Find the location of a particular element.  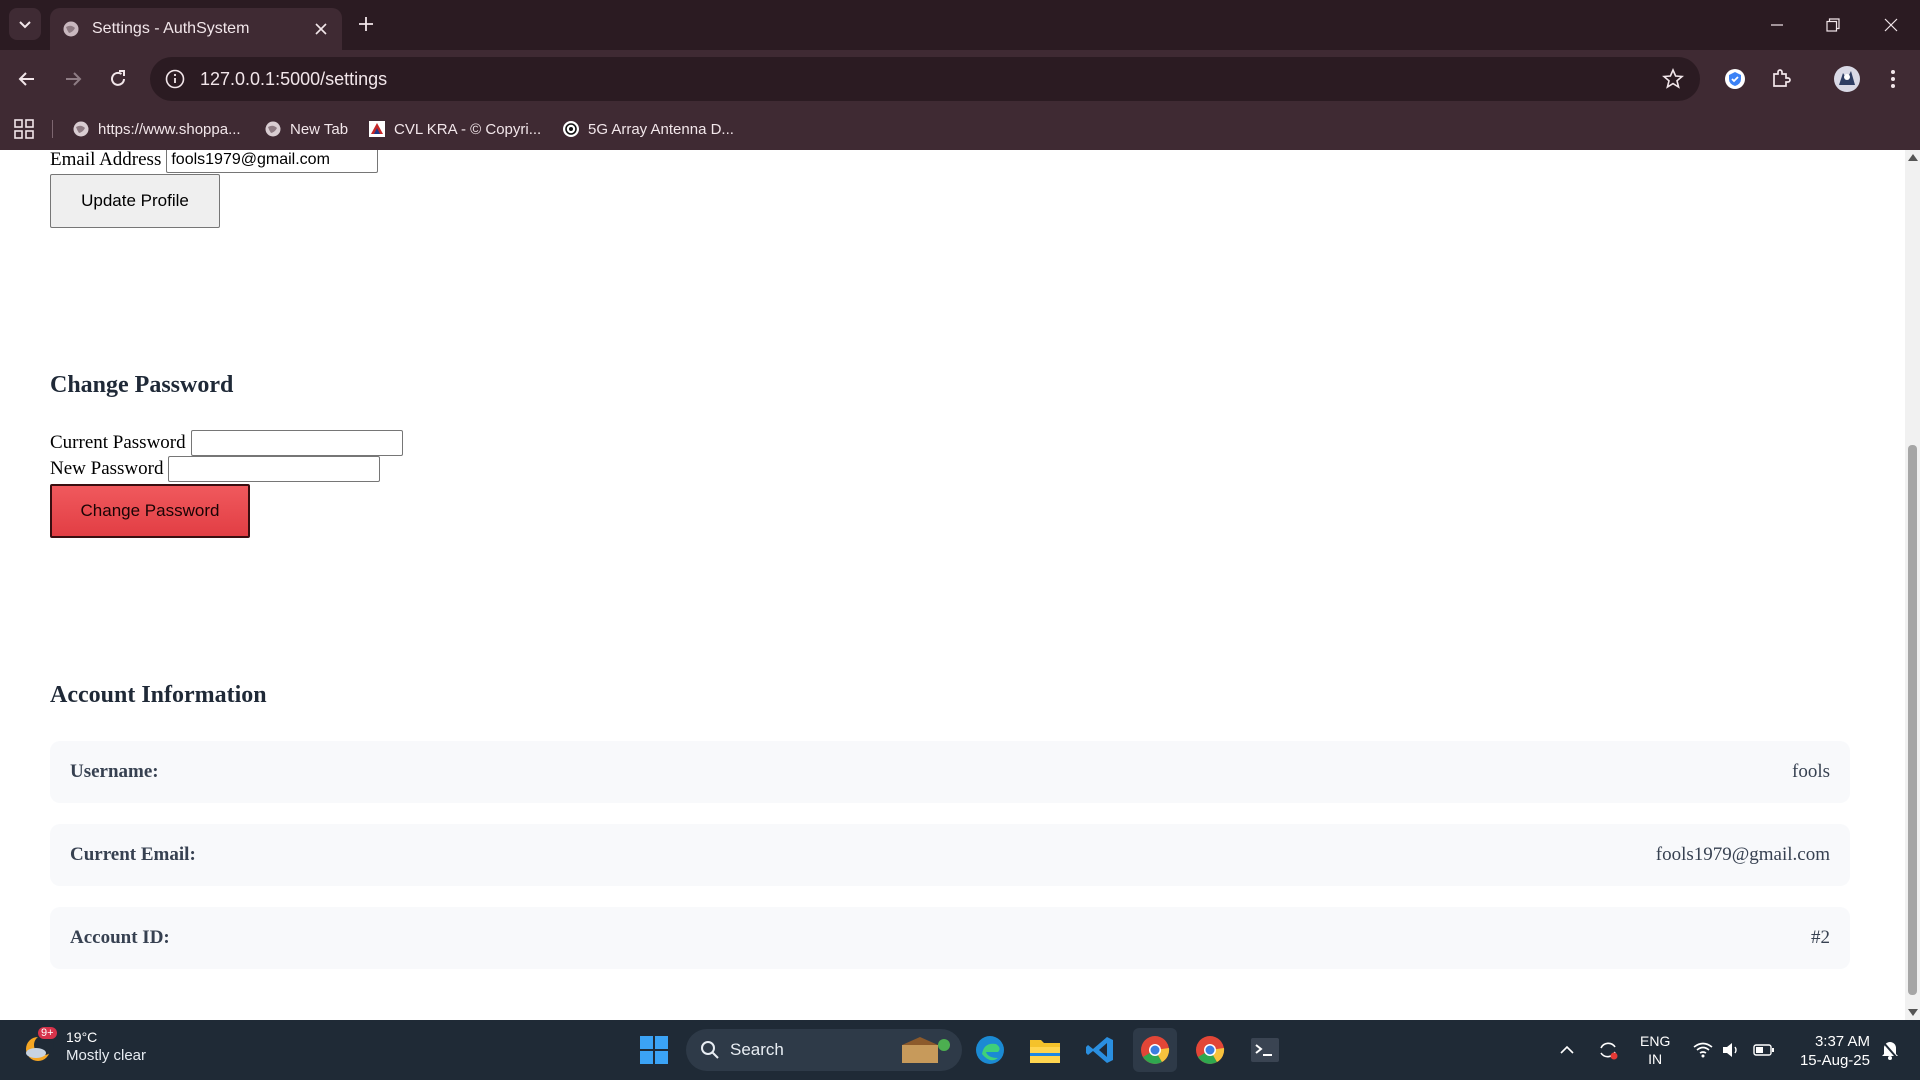

account-id-value: #2 is located at coordinates (1820, 937).